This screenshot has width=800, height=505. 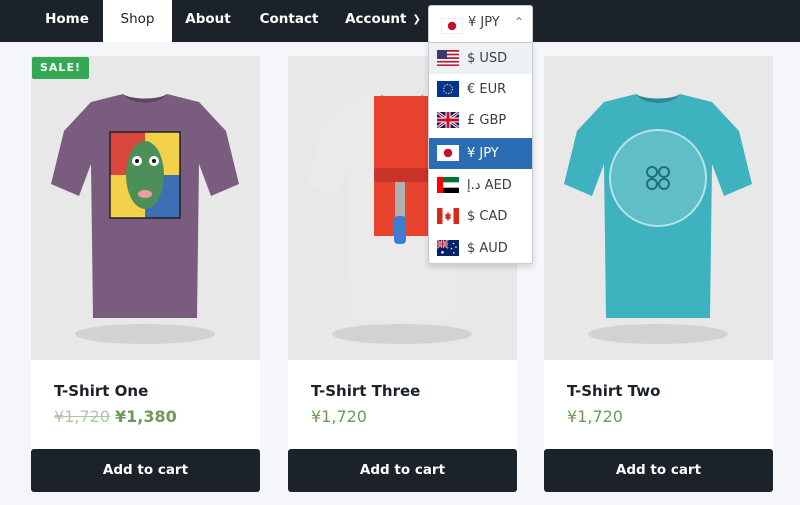 I want to click on currency-option-label: $ CAD, so click(x=487, y=216).